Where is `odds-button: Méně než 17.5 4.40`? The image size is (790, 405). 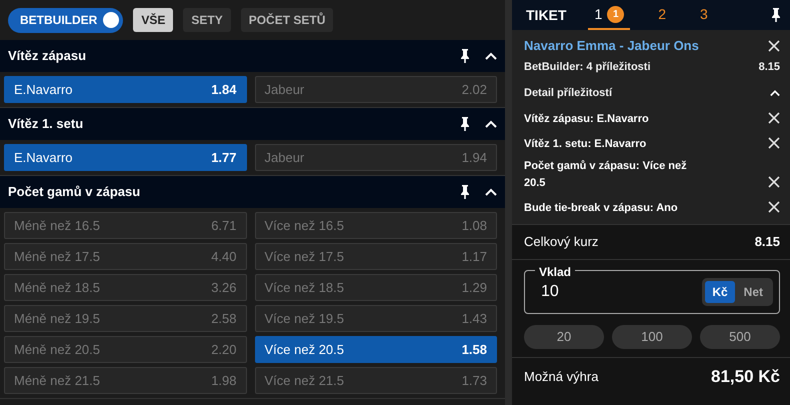
odds-button: Méně než 17.5 4.40 is located at coordinates (125, 256).